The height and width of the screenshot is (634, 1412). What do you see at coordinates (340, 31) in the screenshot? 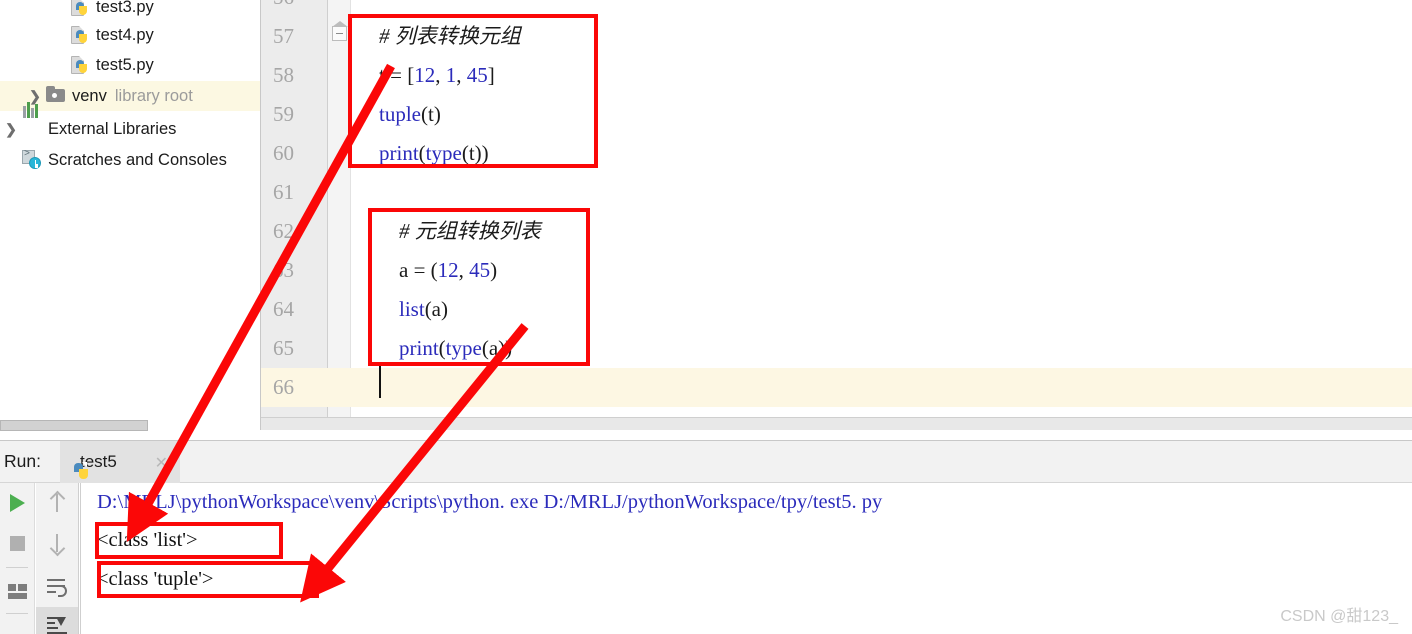
I see `fold-collapse-icon` at bounding box center [340, 31].